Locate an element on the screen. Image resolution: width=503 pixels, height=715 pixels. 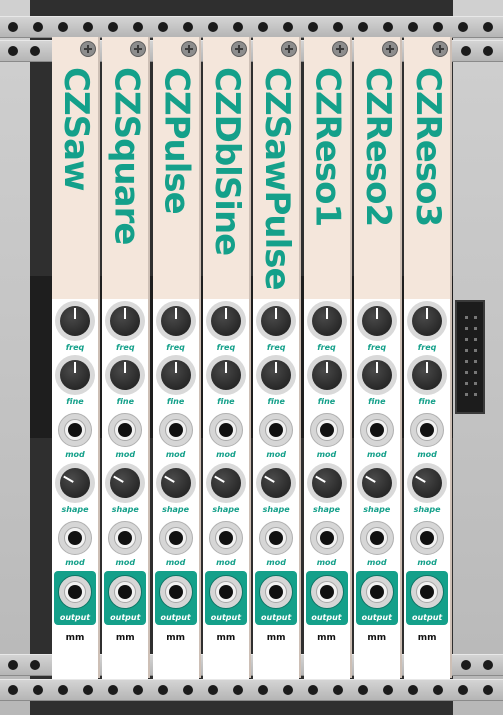
module-czsquare: CZSquare freq fine mod shape mod output mm is located at coordinates (126, 358).